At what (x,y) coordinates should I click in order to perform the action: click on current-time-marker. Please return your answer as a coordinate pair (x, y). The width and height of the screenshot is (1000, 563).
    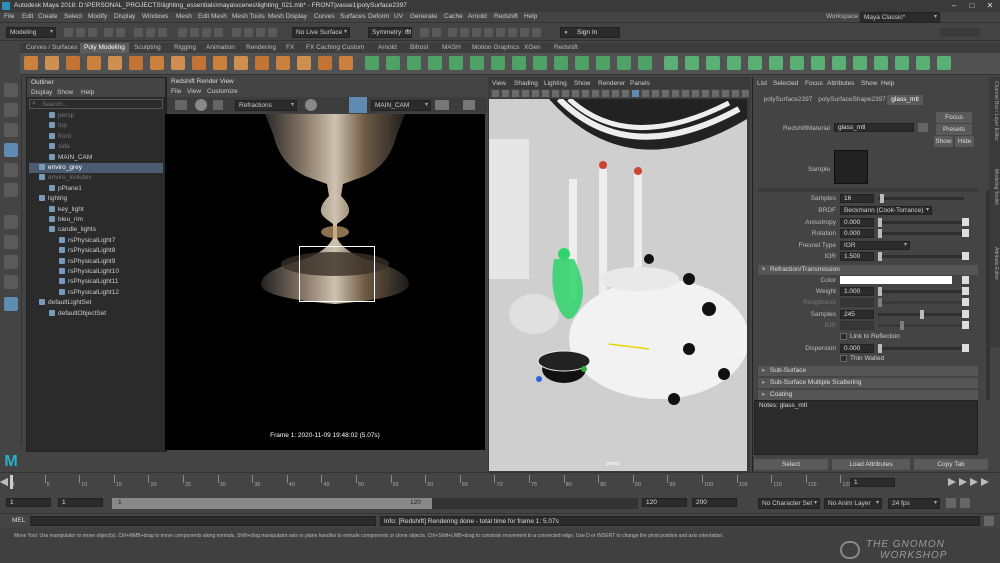
    Looking at the image, I should click on (11, 482).